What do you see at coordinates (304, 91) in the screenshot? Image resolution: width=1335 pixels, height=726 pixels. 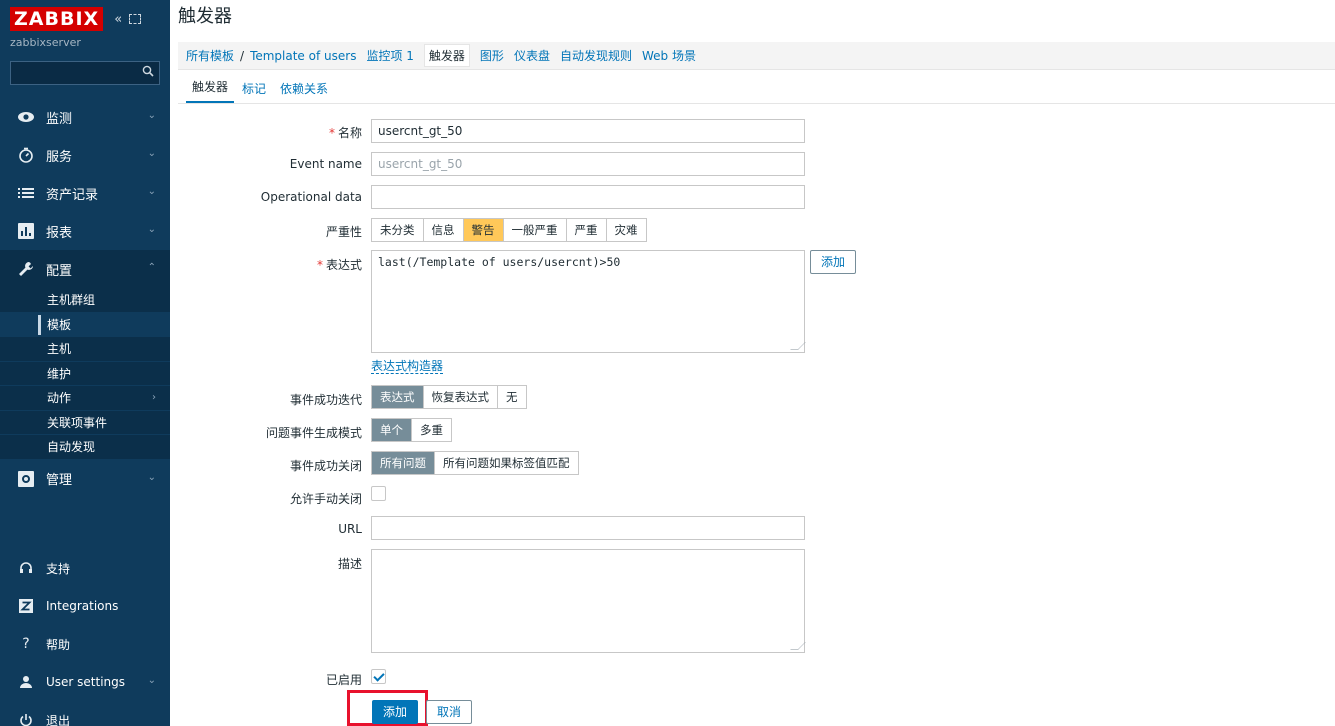 I see `tab-dependencies: 依赖关系` at bounding box center [304, 91].